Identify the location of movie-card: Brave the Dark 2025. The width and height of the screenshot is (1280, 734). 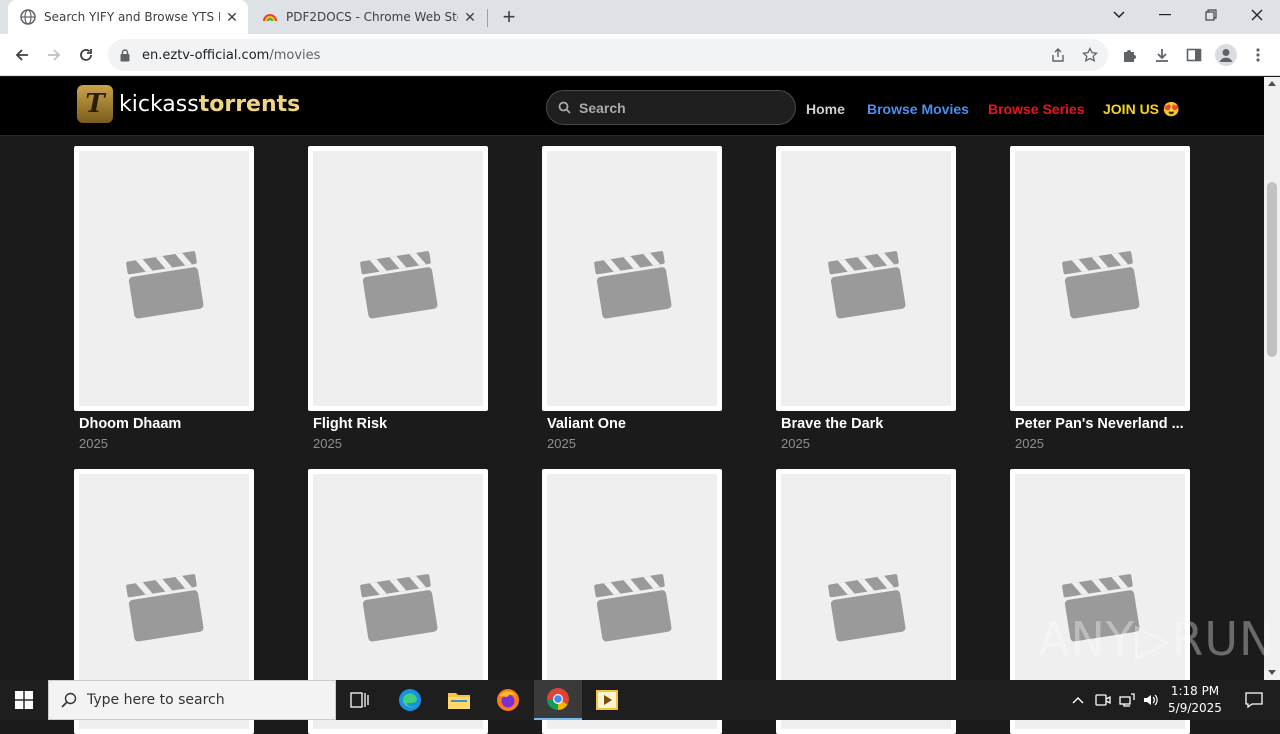
(866, 298).